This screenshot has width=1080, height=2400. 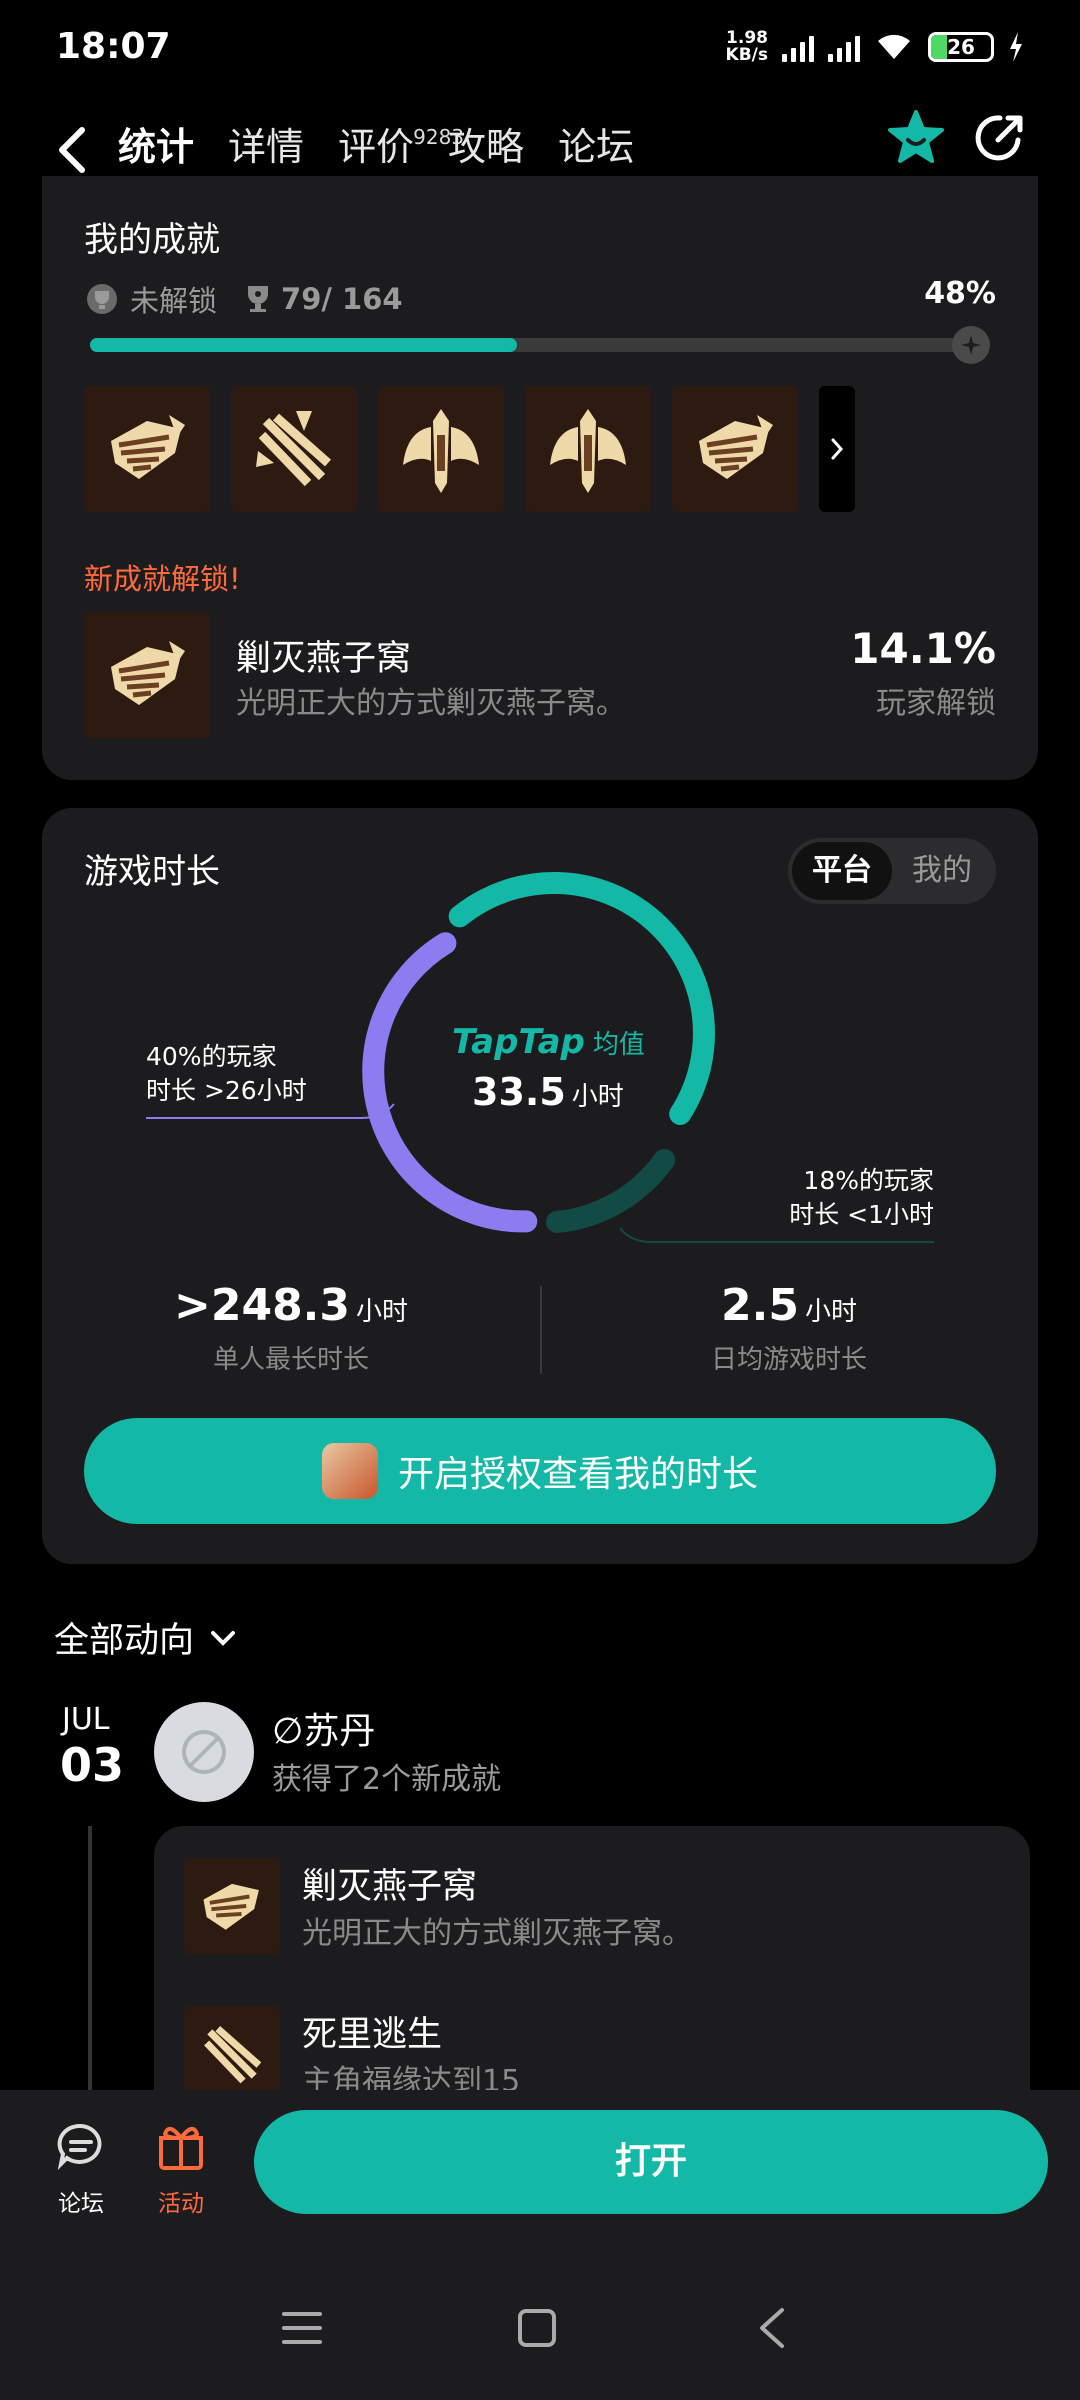 I want to click on favorite-star-icon, so click(x=916, y=138).